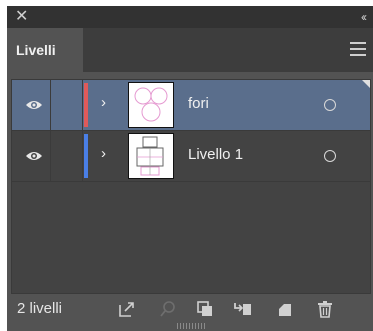  I want to click on hamburger-menu-icon, so click(358, 49).